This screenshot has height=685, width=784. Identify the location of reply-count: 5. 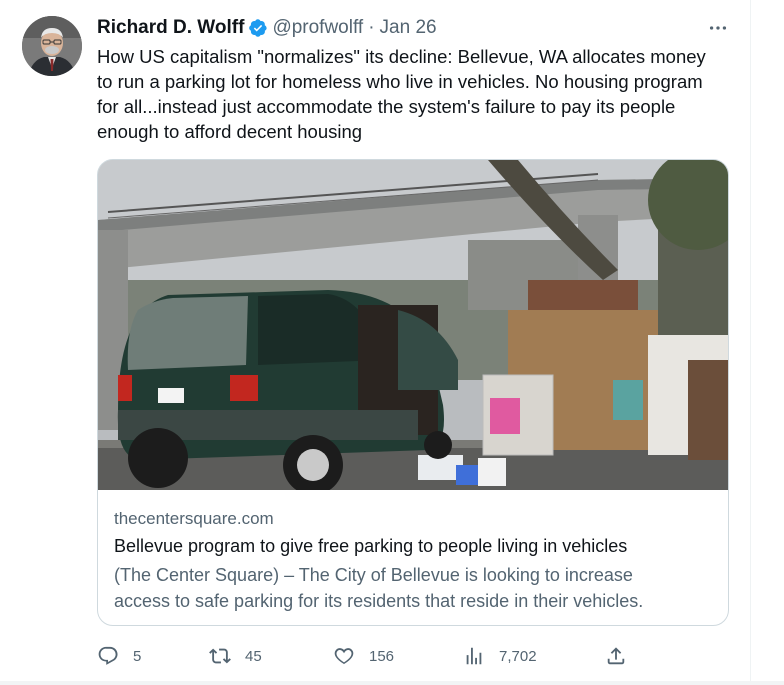
(137, 656).